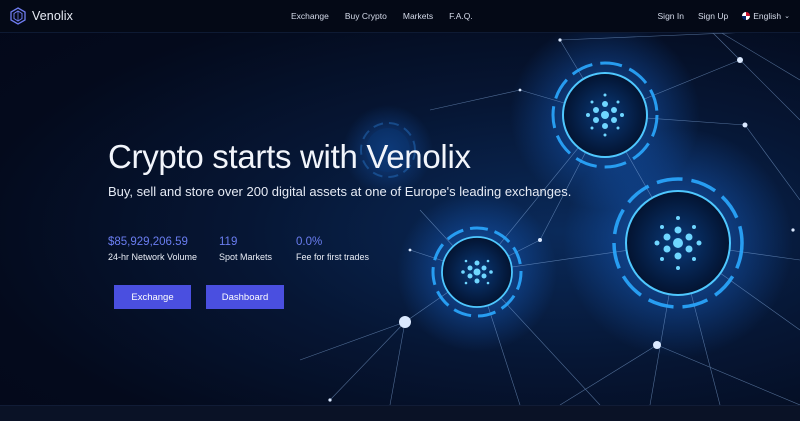 The width and height of the screenshot is (800, 421). I want to click on exchange-button: Exchange, so click(152, 297).